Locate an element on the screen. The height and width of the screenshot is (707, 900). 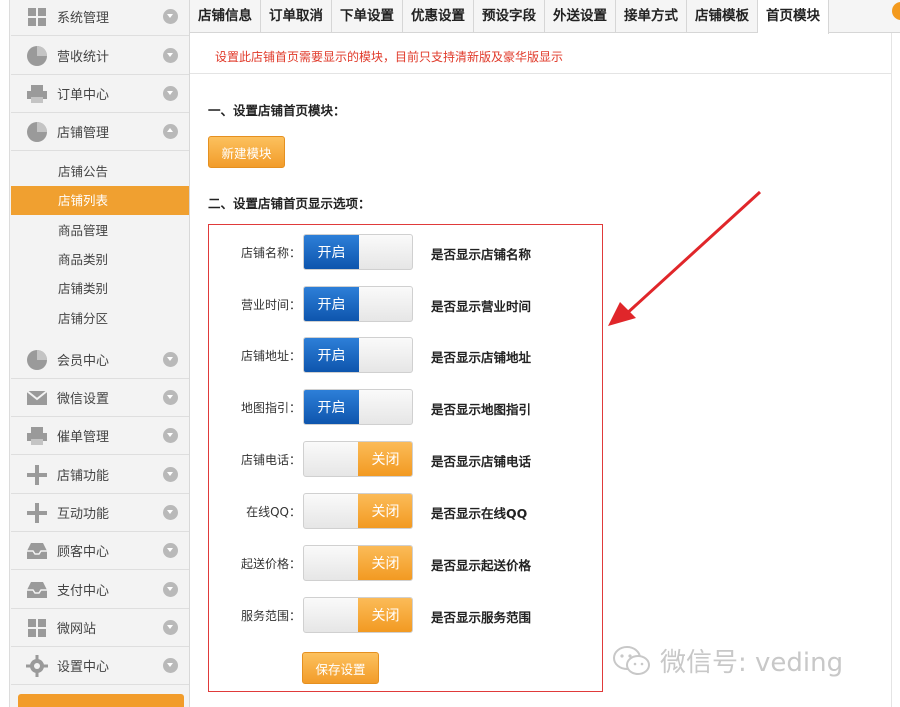
sidebar-subitem: 商品类别 is located at coordinates (100, 259).